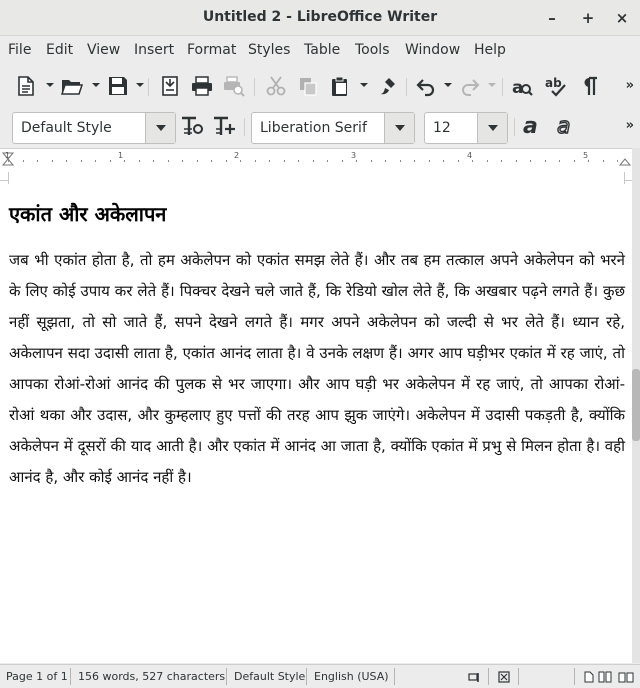 This screenshot has height=688, width=640. I want to click on scrollbar-thumb, so click(636, 405).